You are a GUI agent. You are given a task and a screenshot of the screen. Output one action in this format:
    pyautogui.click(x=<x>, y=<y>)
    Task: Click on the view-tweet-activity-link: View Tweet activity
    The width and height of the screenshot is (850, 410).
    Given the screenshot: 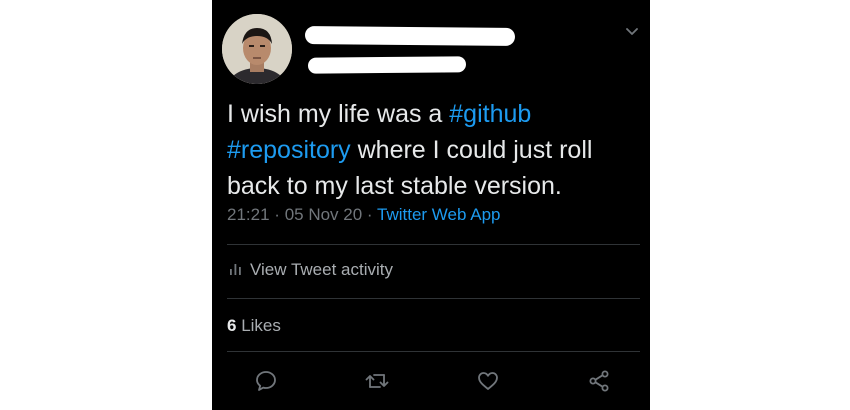 What is the action you would take?
    pyautogui.click(x=311, y=270)
    